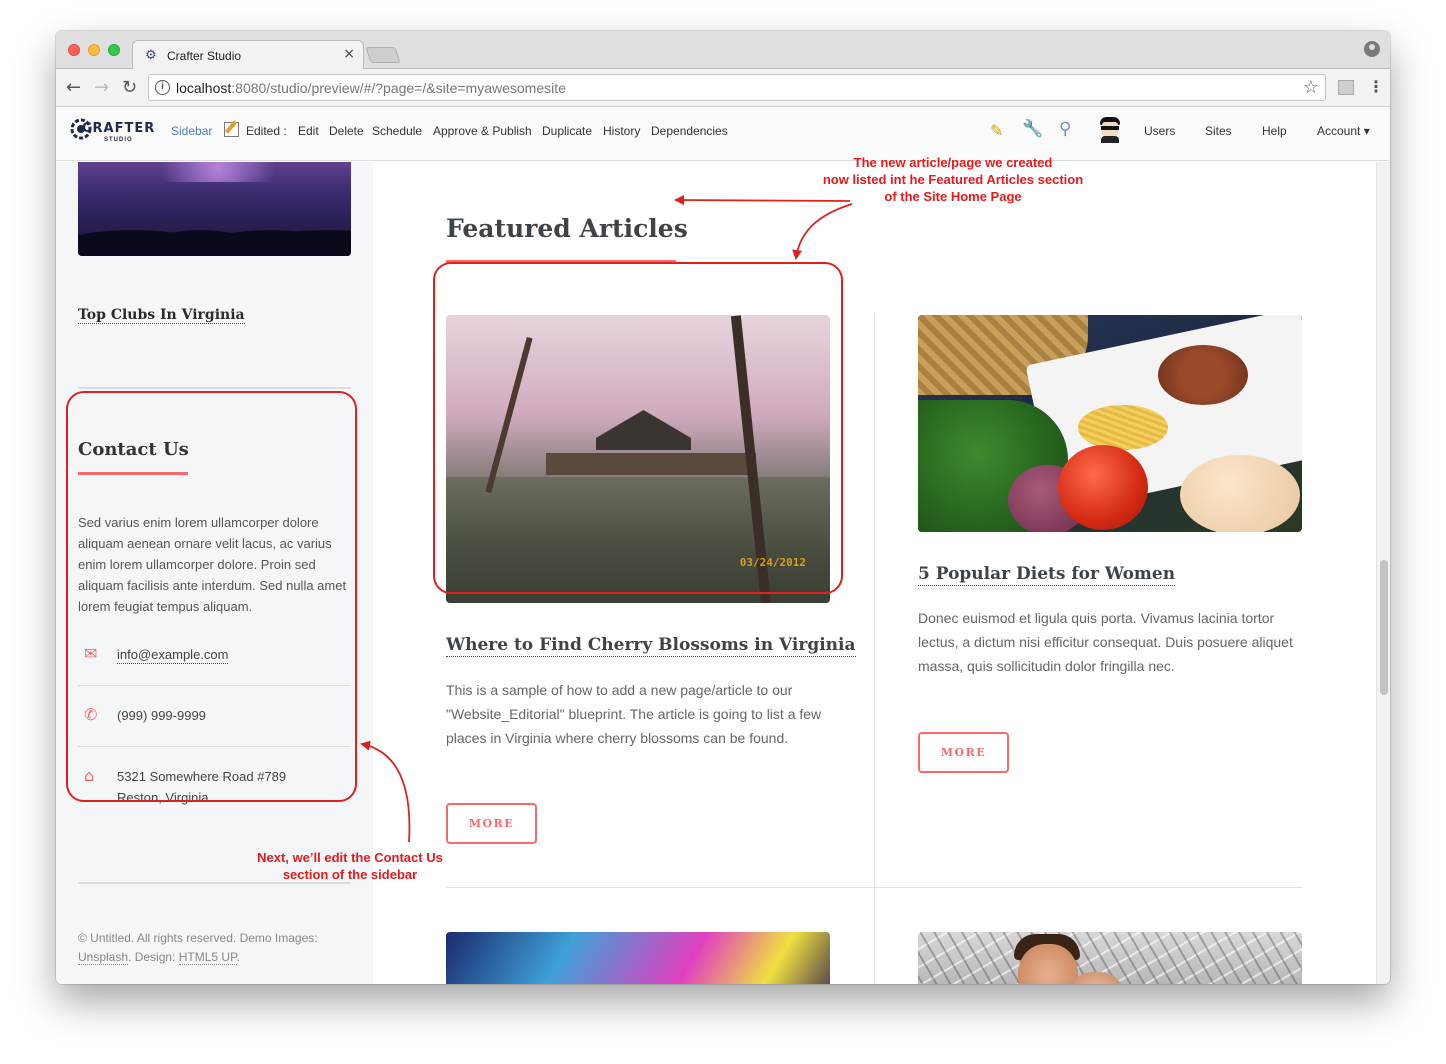  What do you see at coordinates (129, 87) in the screenshot?
I see `reload-icon: ↻` at bounding box center [129, 87].